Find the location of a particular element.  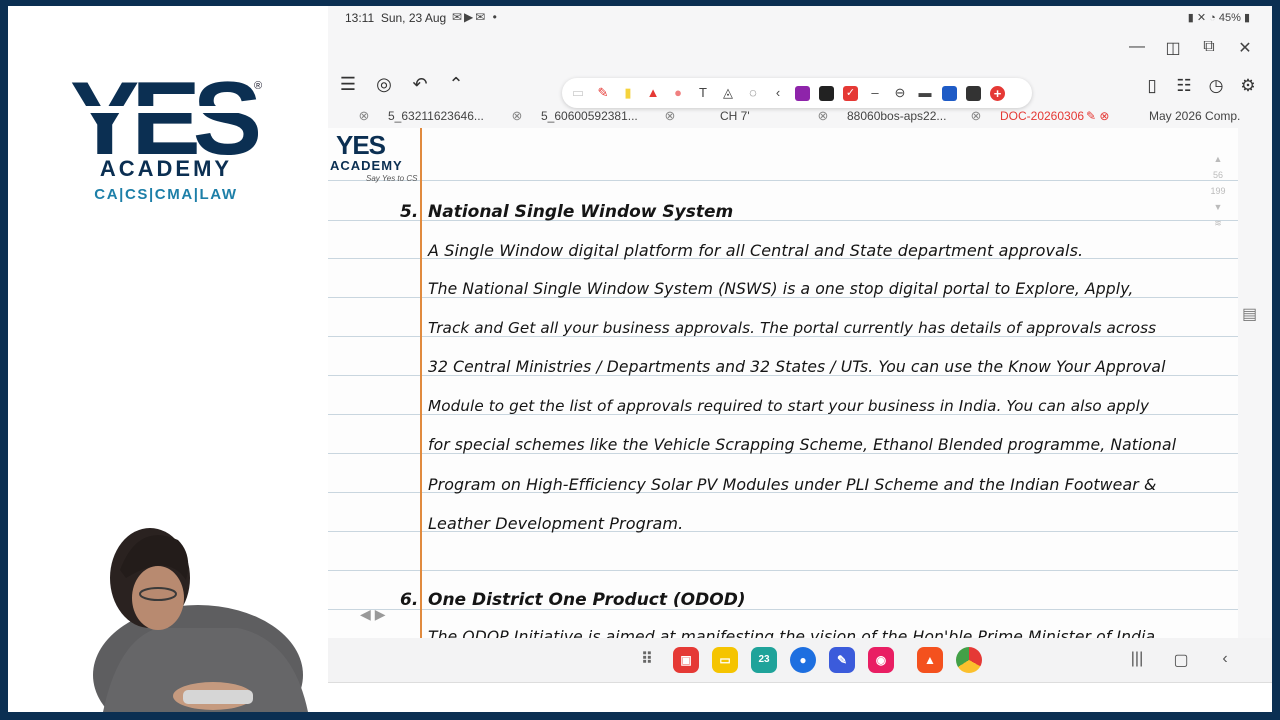

color-swatch-red: ✓ is located at coordinates (850, 93).